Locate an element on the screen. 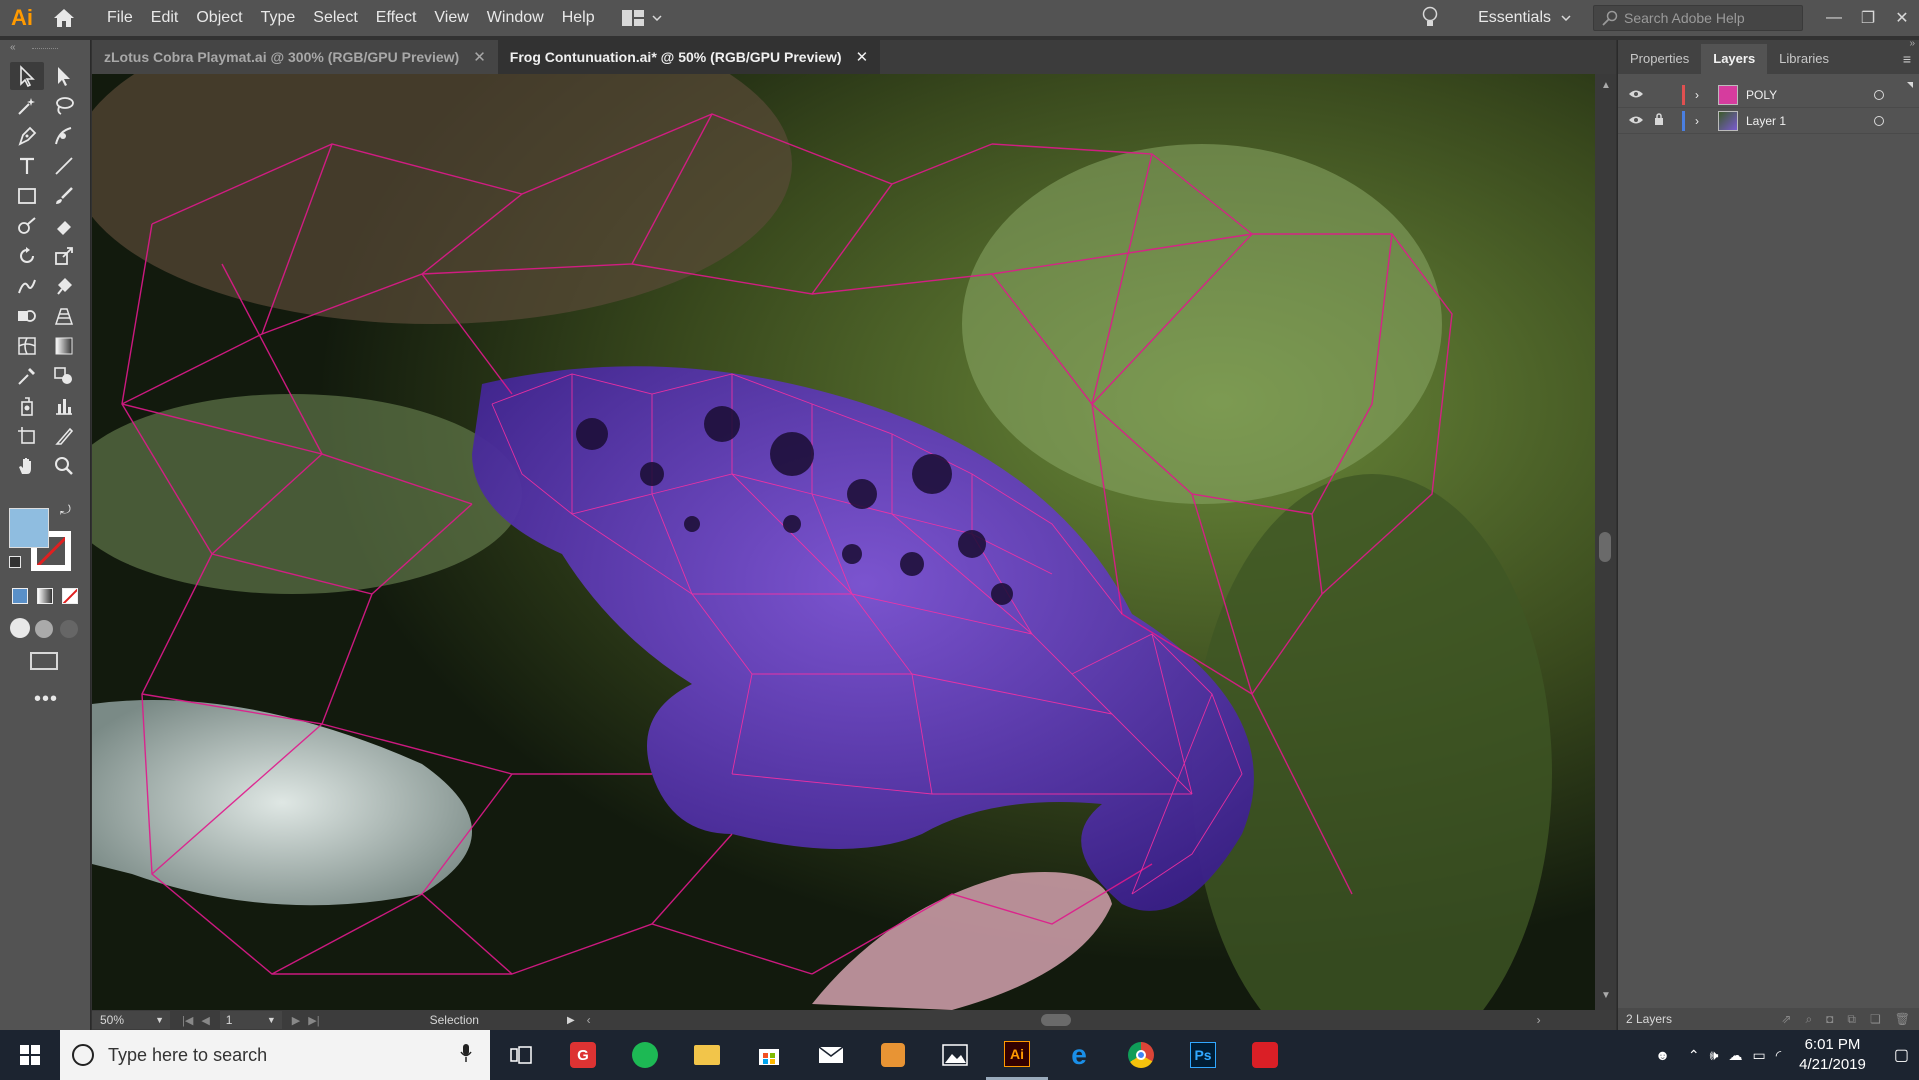 The height and width of the screenshot is (1080, 1919). lasso-tool-icon is located at coordinates (64, 106).